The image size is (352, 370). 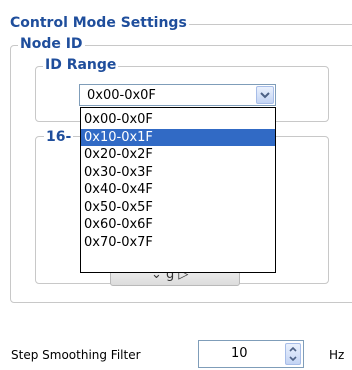 What do you see at coordinates (178, 208) in the screenshot?
I see `dropdown-option-0x50: 0x50-0x5F` at bounding box center [178, 208].